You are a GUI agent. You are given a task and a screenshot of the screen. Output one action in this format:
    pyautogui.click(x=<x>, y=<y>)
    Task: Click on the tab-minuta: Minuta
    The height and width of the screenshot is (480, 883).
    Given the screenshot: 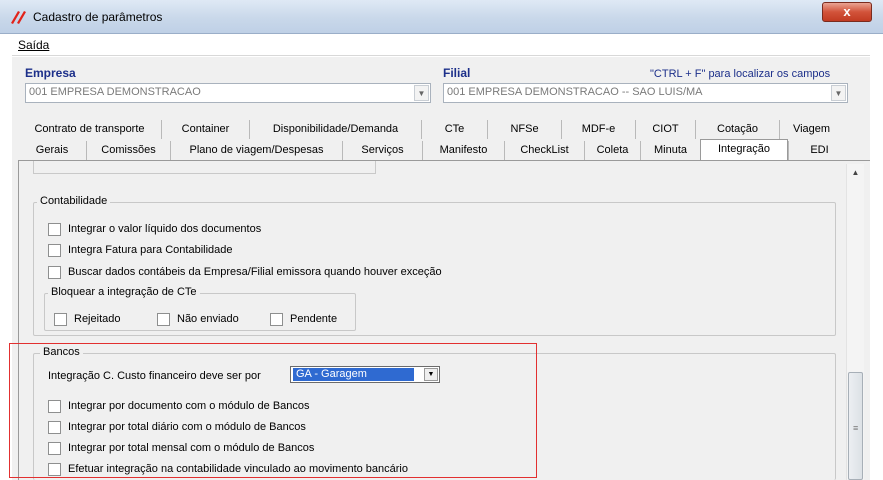 What is the action you would take?
    pyautogui.click(x=670, y=150)
    